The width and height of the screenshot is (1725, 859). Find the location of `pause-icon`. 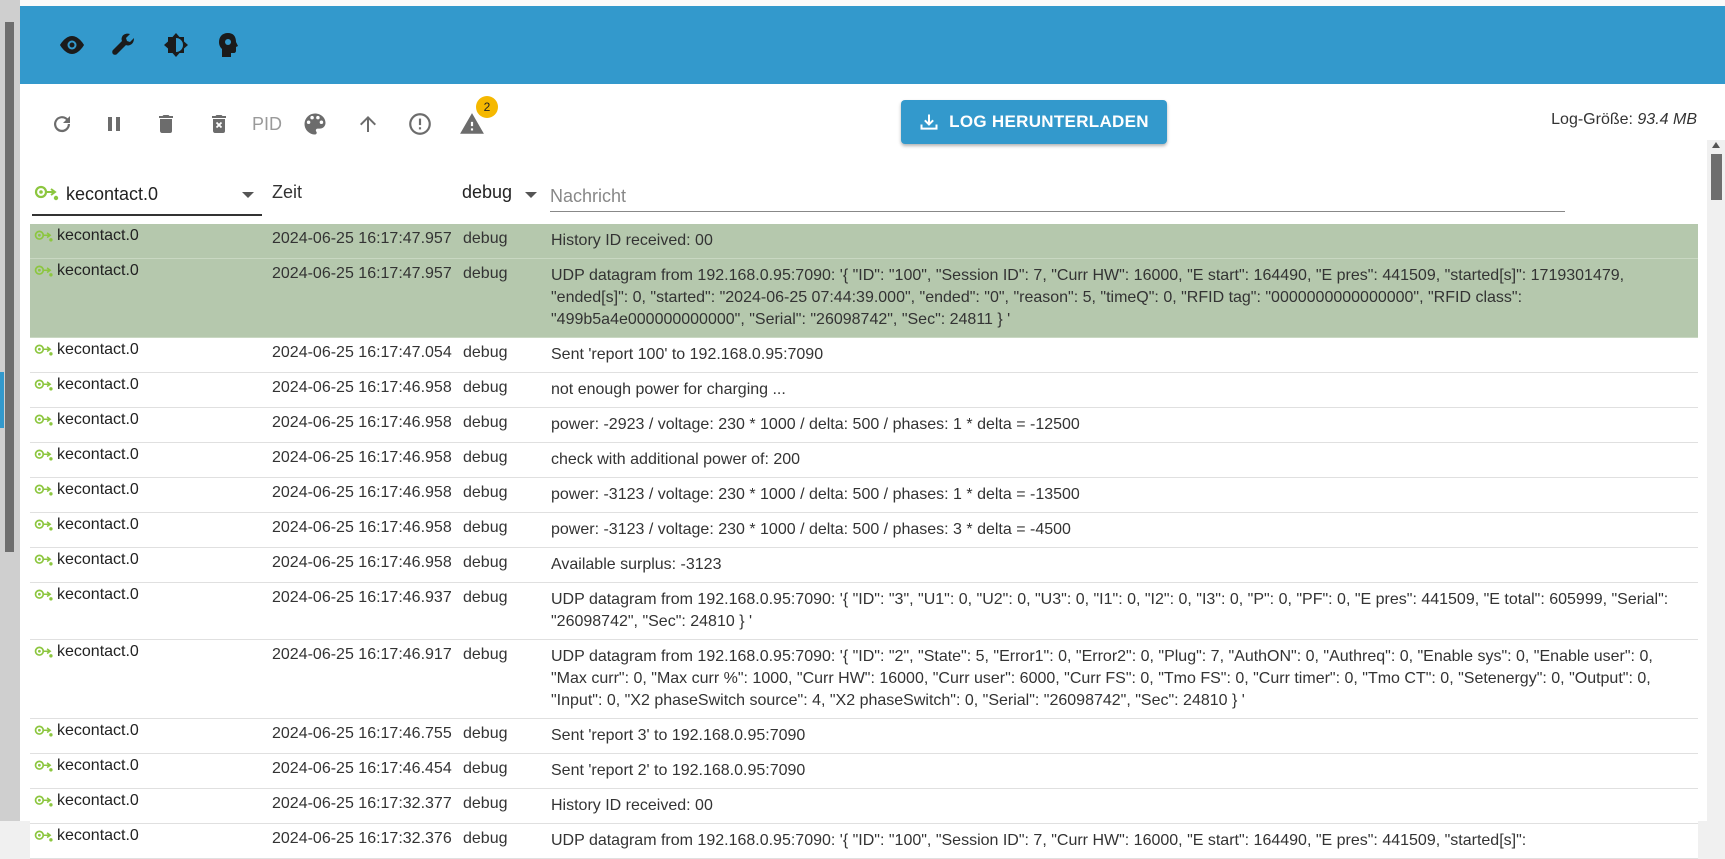

pause-icon is located at coordinates (114, 124).